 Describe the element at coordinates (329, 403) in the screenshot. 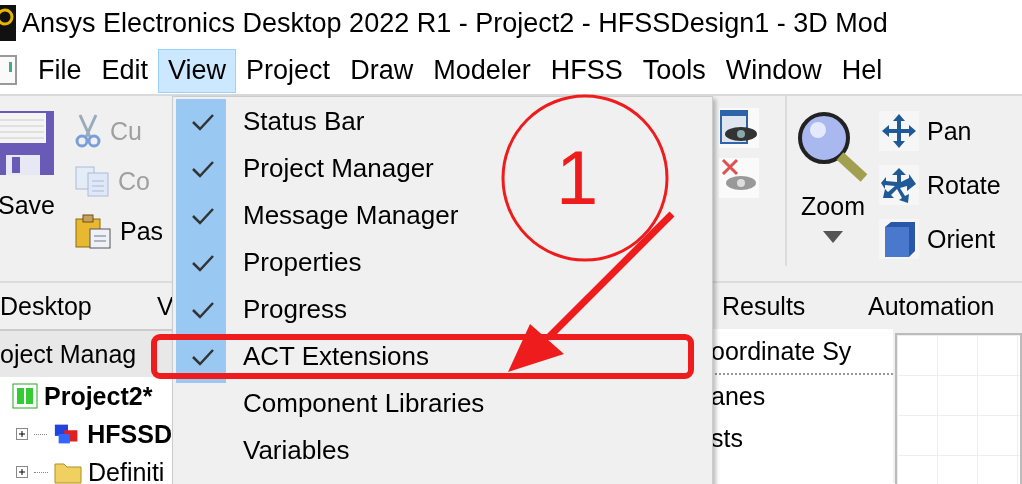

I see `menu-item: Component Libraries` at that location.